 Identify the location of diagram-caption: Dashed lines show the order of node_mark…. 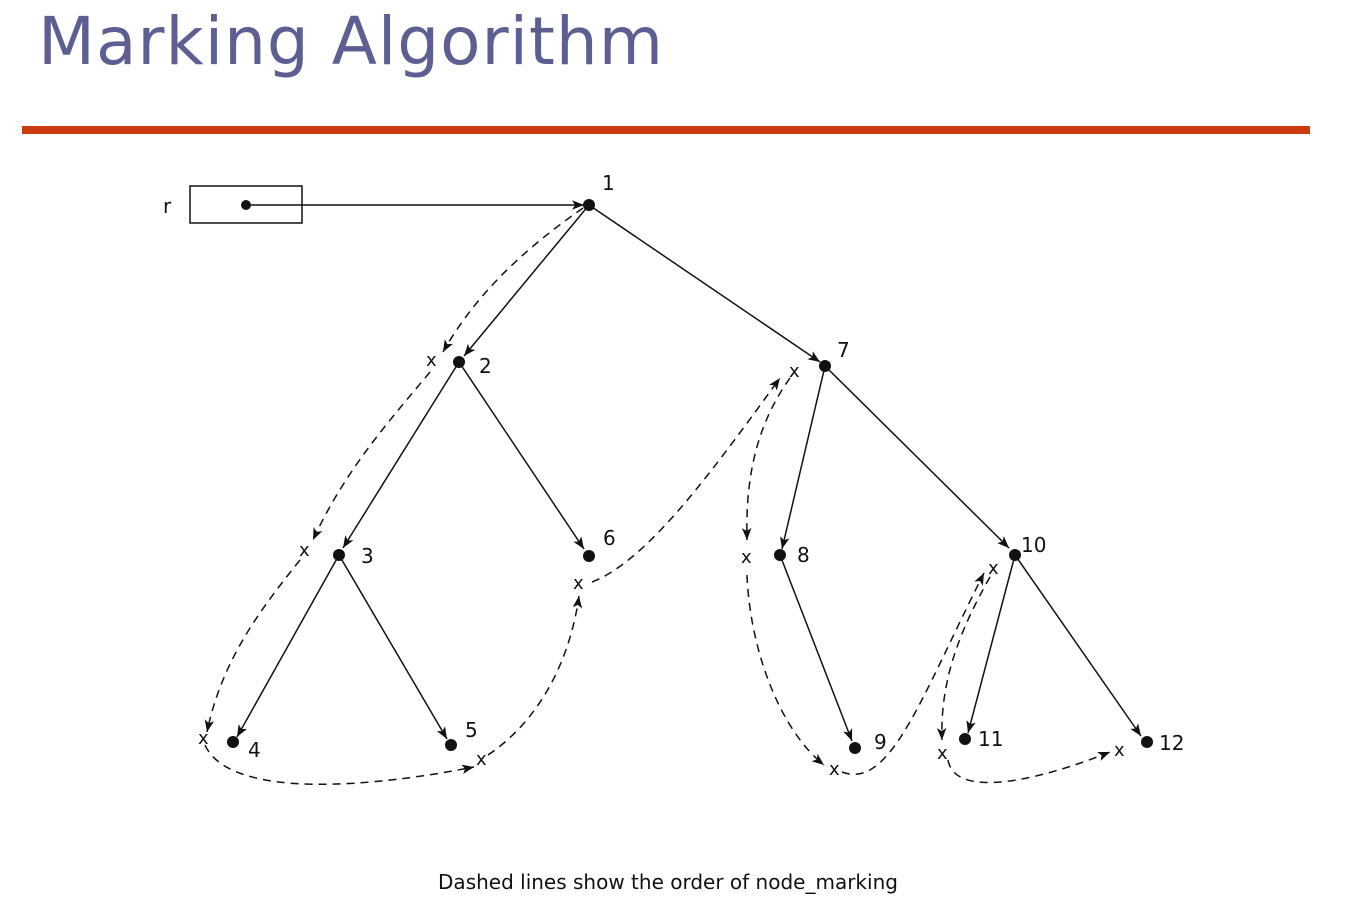
(668, 882).